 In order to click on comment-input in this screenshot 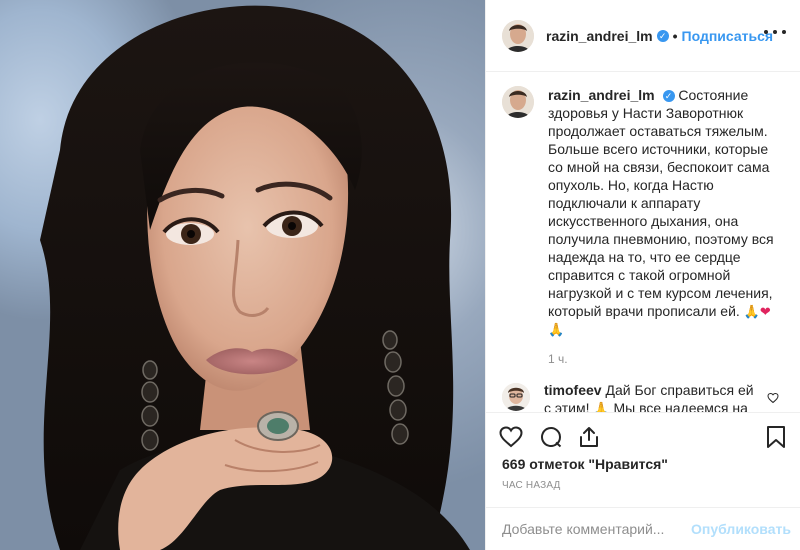, I will do `click(592, 529)`.